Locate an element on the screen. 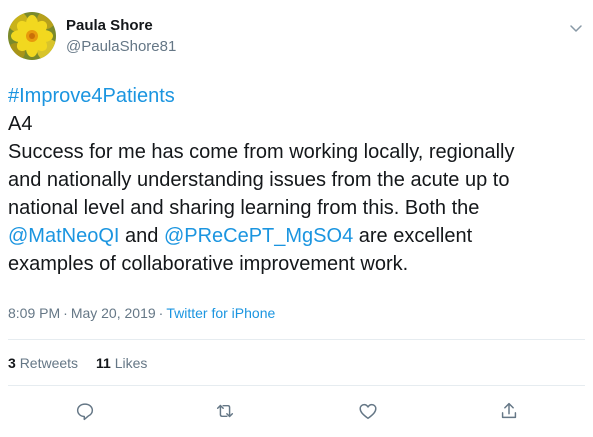  likes-count: 11 is located at coordinates (103, 363).